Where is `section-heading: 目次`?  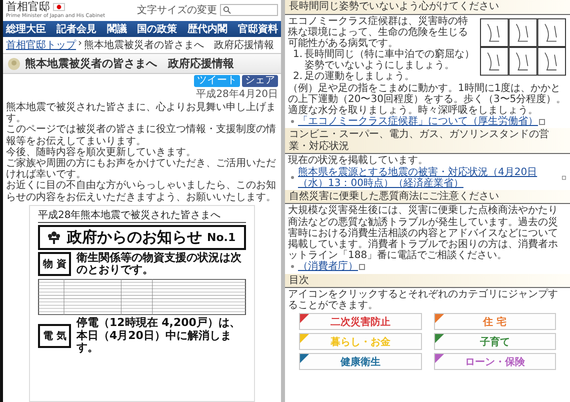 section-heading: 目次 is located at coordinates (427, 281).